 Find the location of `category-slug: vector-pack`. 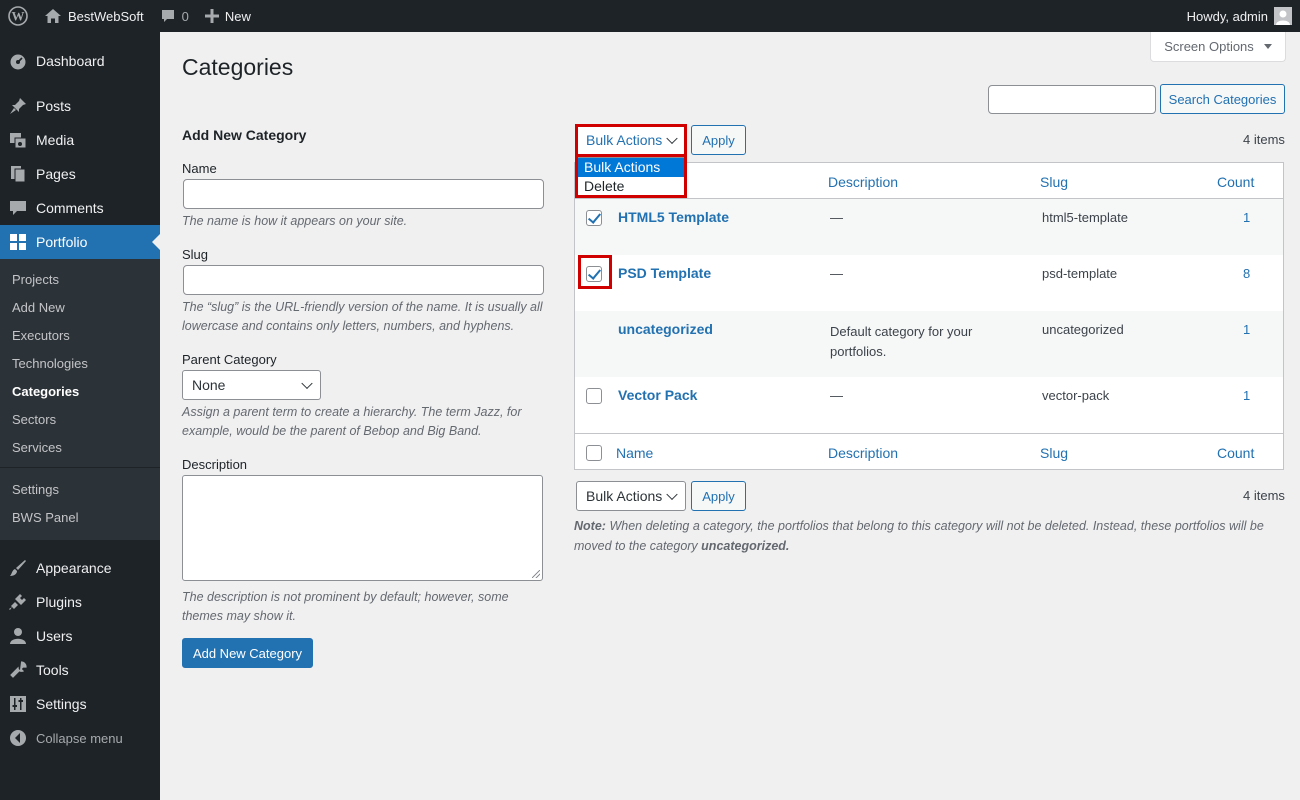

category-slug: vector-pack is located at coordinates (1076, 395).